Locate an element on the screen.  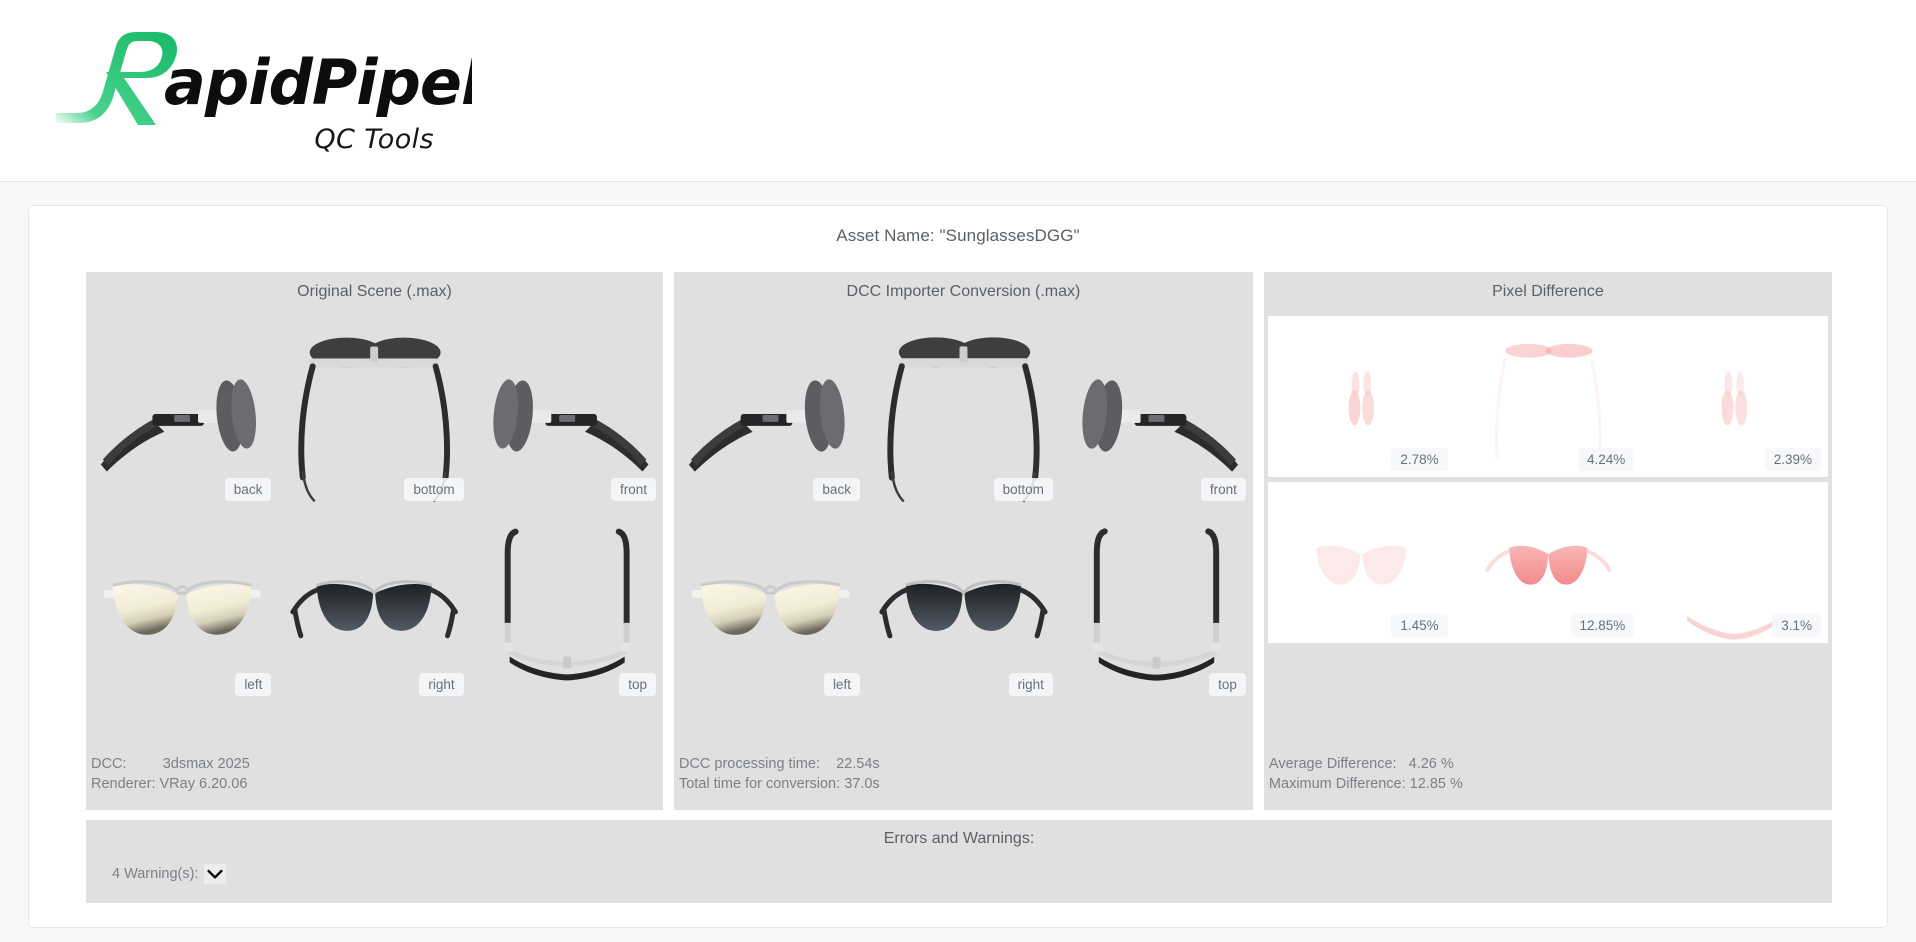
diff-cell-front: 2.39% is located at coordinates (1734, 396).